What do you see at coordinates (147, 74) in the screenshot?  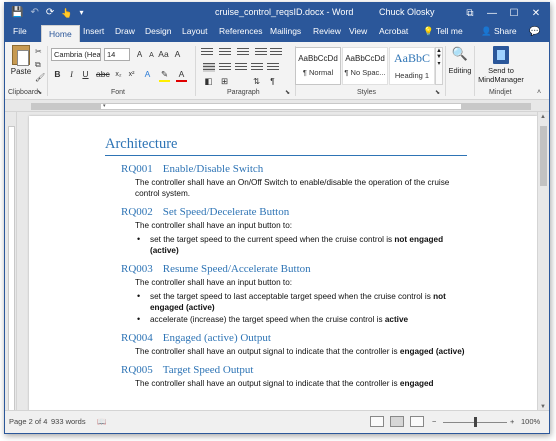 I see `text-effects-icon: A` at bounding box center [147, 74].